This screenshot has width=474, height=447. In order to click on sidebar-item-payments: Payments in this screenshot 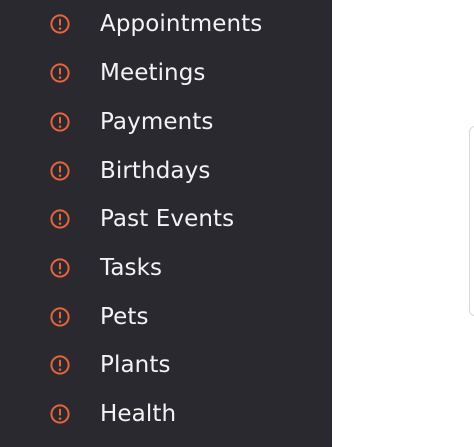, I will do `click(166, 122)`.